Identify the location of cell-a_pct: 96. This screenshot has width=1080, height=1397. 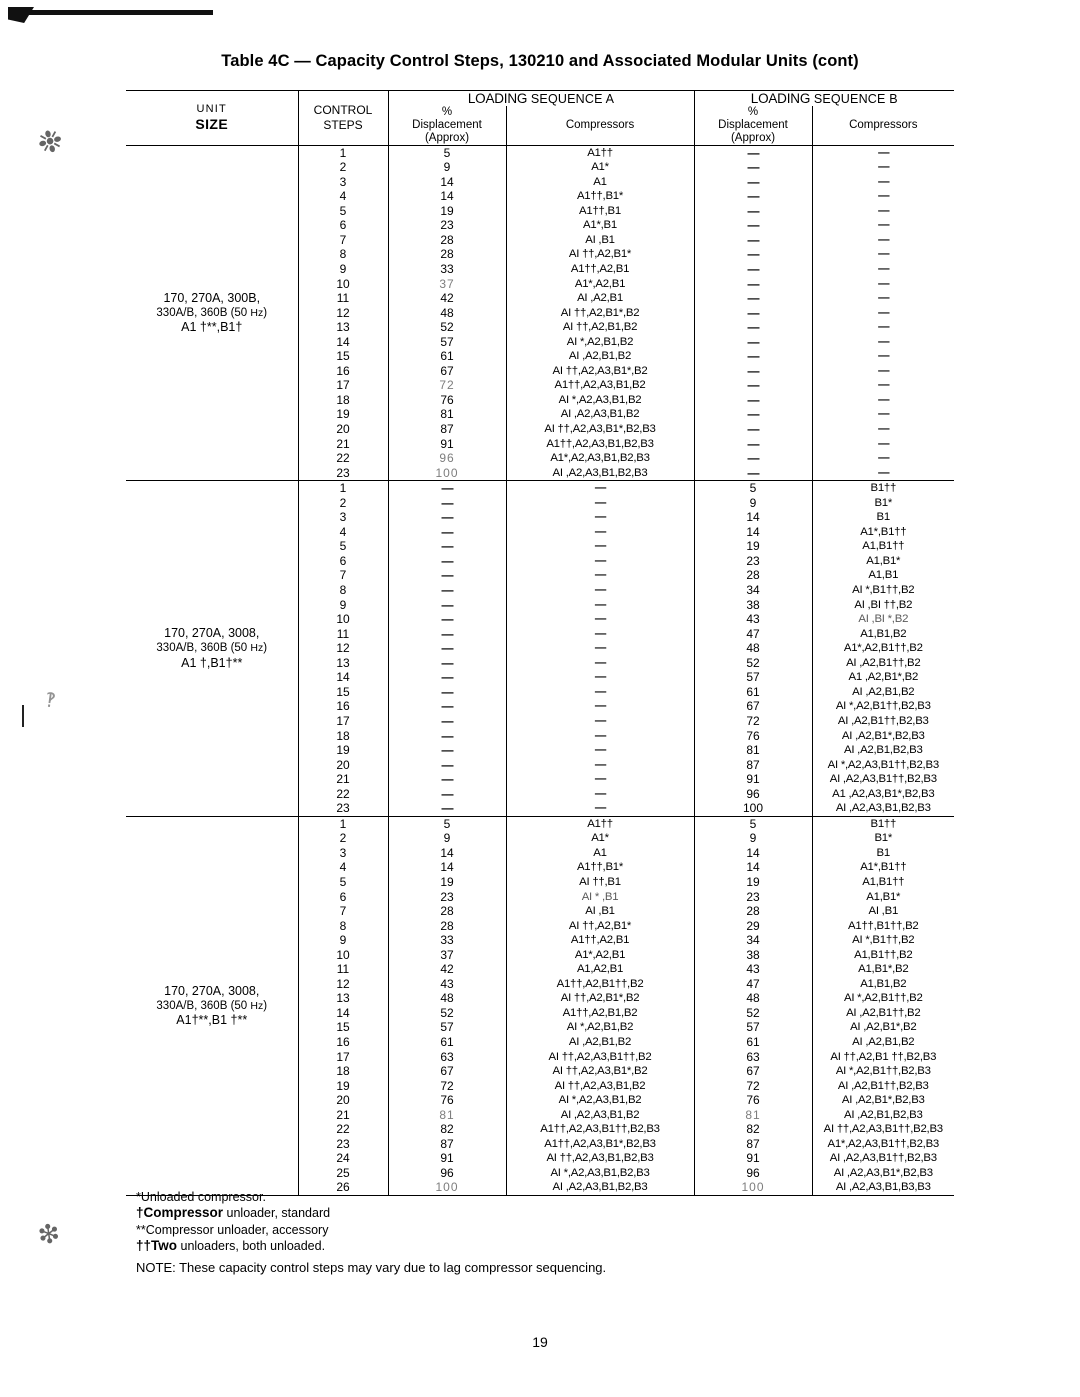
(447, 458).